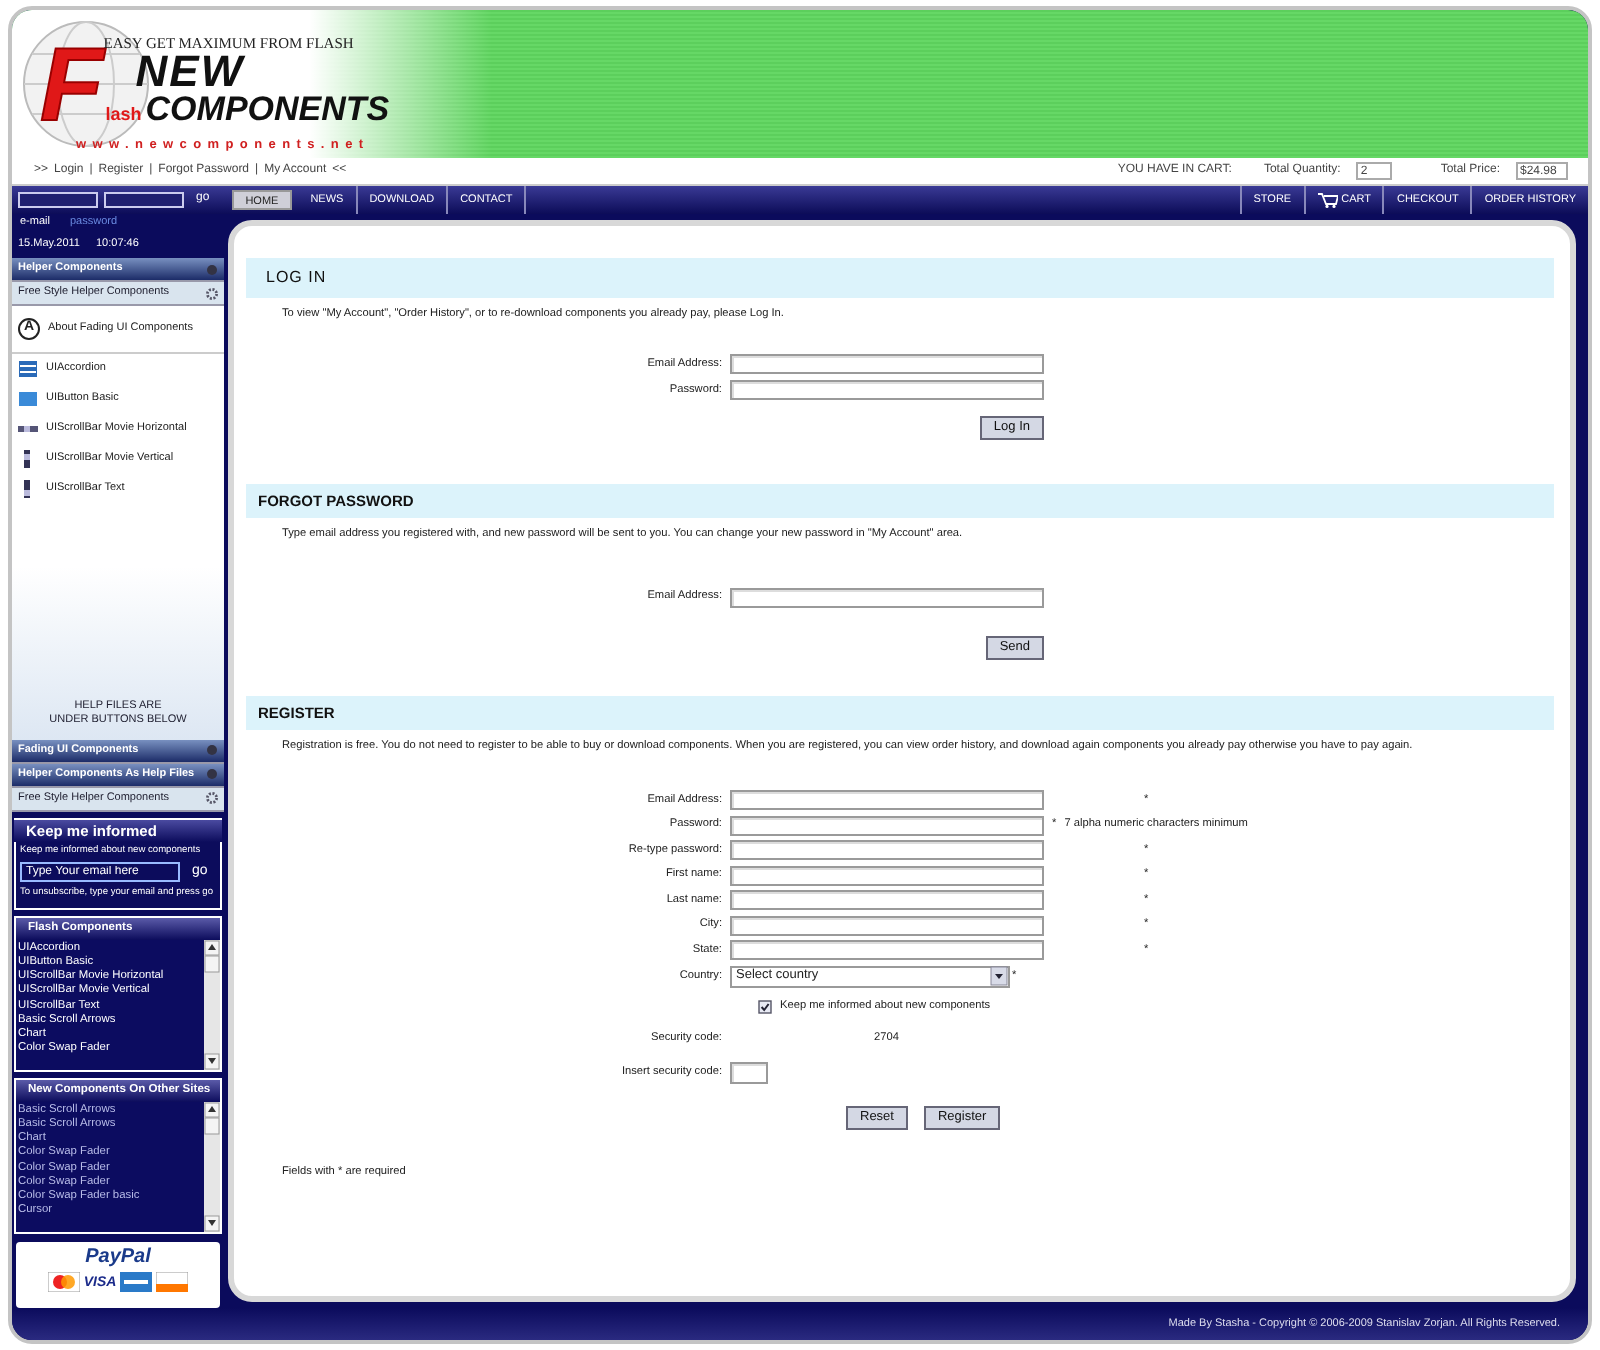  I want to click on caret-icon, so click(999, 976).